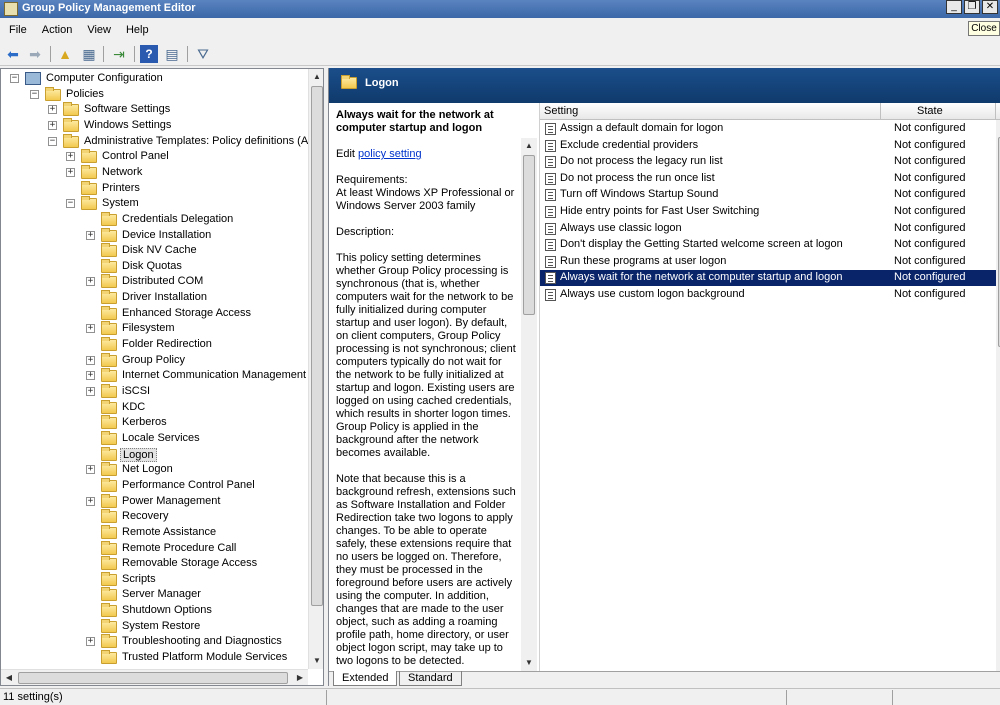 This screenshot has height=705, width=1000. I want to click on tree-node-label: Disk Quotas, so click(152, 266).